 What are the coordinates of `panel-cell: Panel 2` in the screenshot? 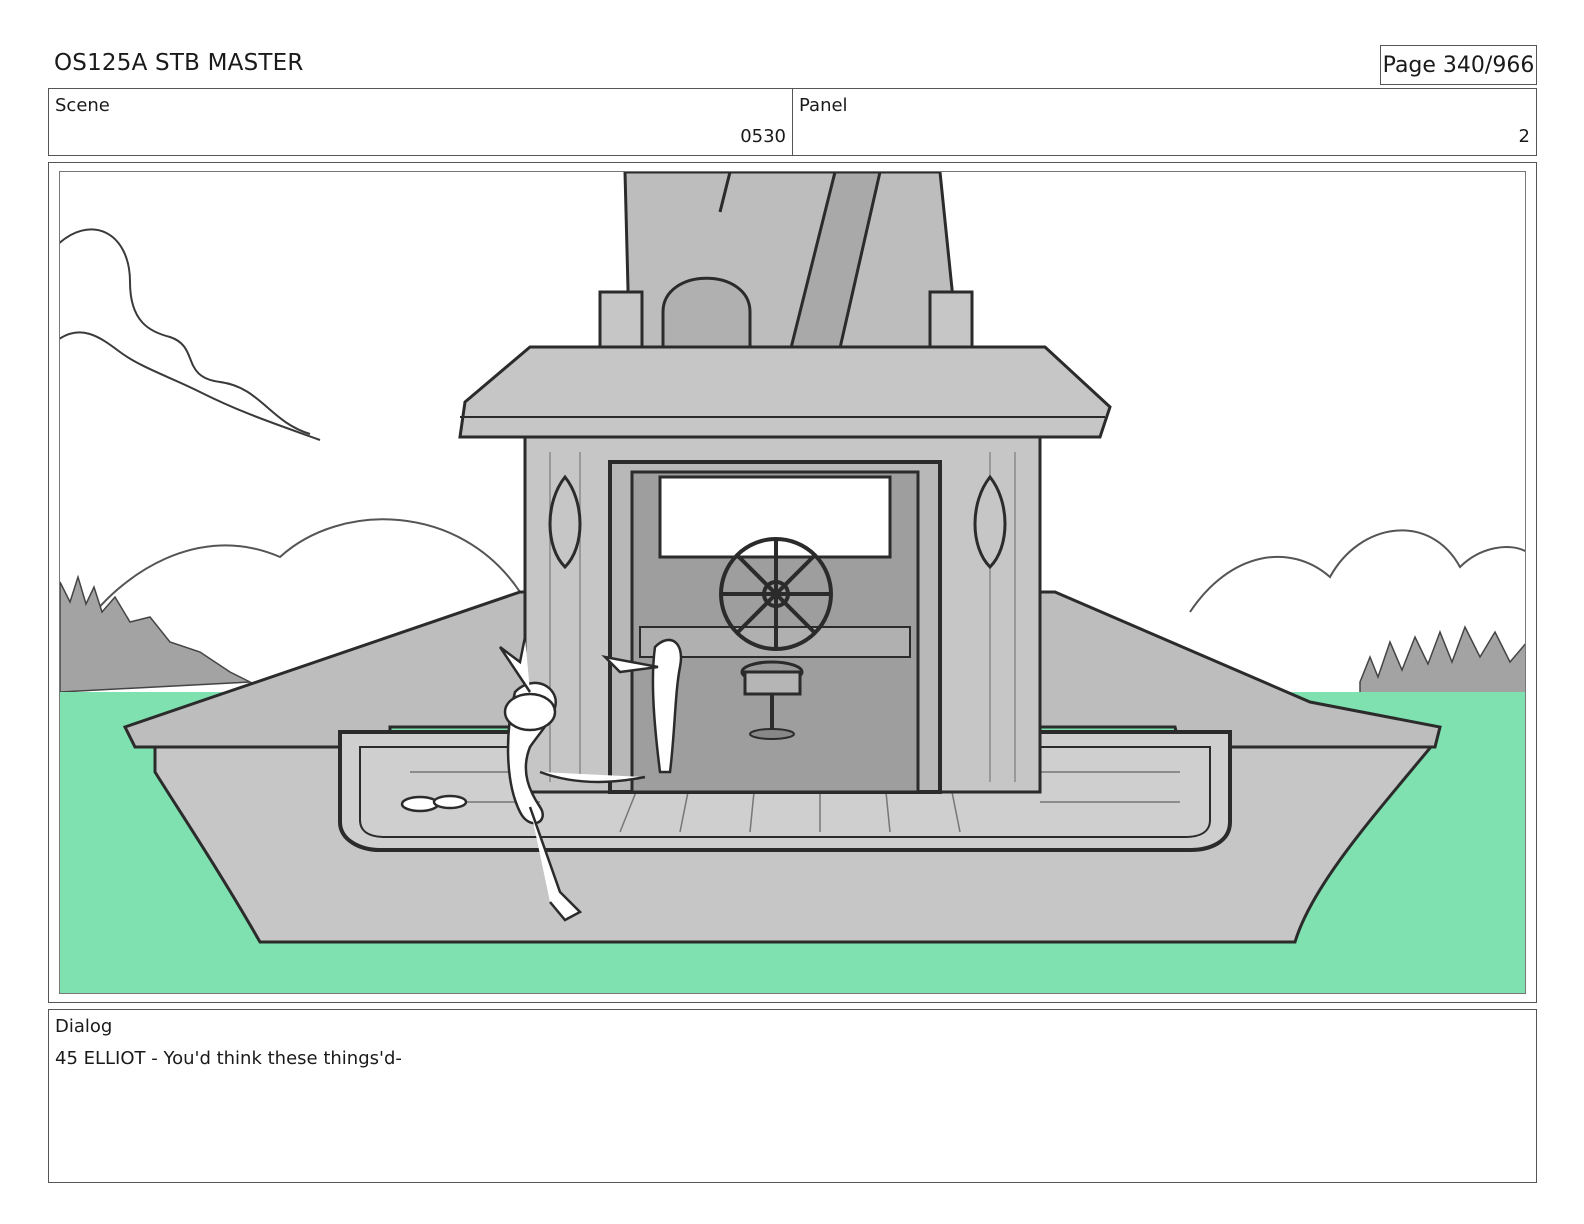 It's located at (1164, 122).